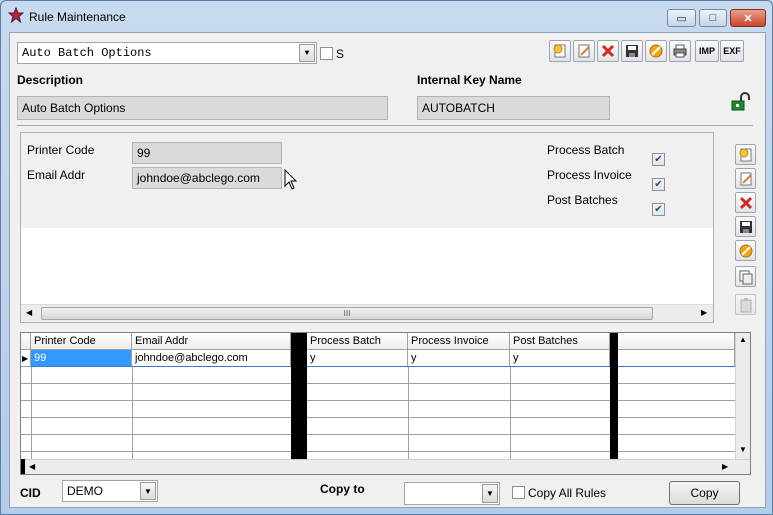 The image size is (773, 515). Describe the element at coordinates (26, 341) in the screenshot. I see `row-header-corner` at that location.